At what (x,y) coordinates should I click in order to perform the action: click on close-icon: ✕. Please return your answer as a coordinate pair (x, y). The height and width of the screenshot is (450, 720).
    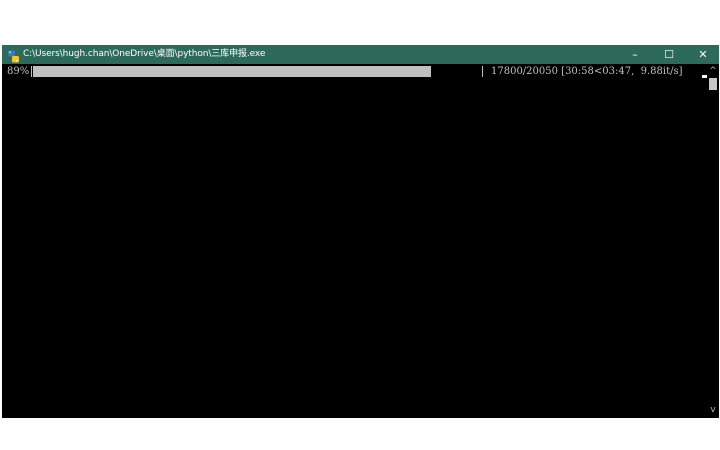
    Looking at the image, I should click on (703, 54).